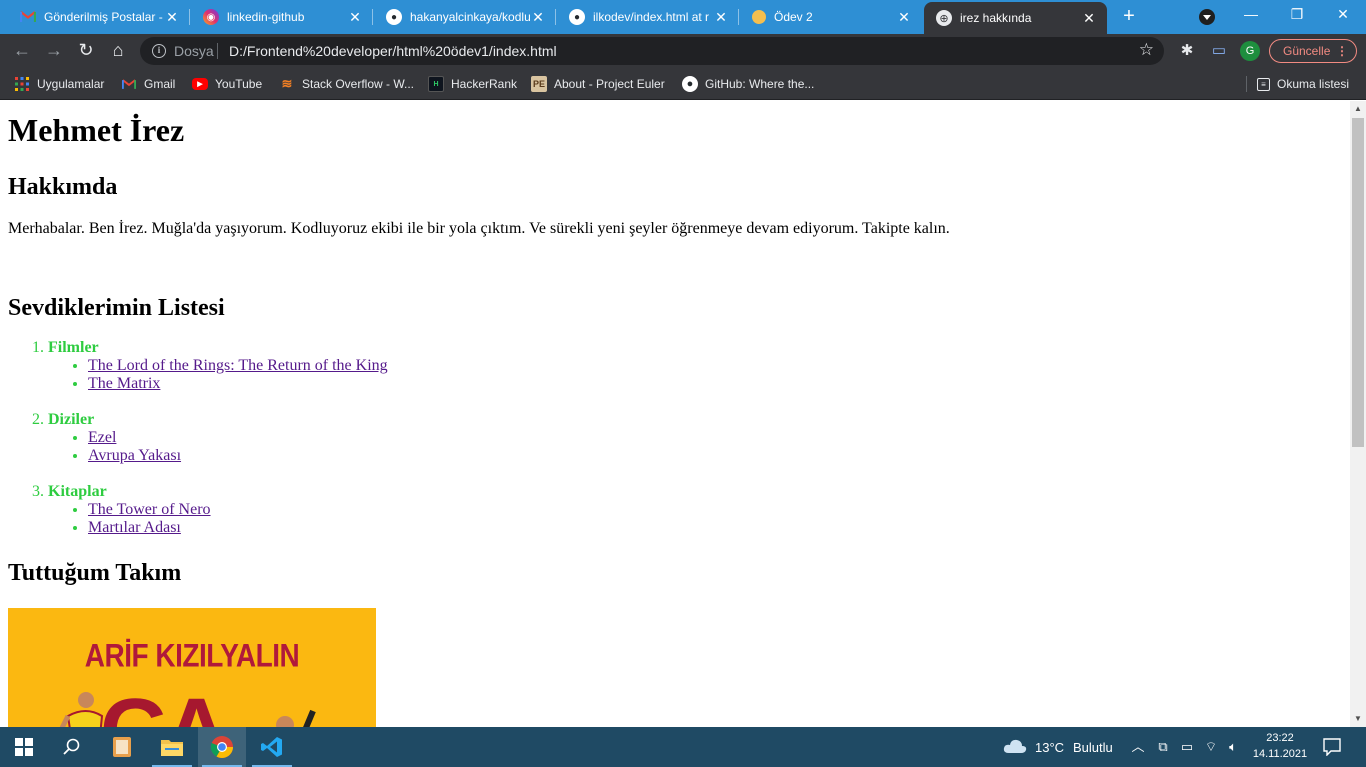 This screenshot has width=1366, height=767. I want to click on update-button: Güncelle ⋮, so click(1313, 51).